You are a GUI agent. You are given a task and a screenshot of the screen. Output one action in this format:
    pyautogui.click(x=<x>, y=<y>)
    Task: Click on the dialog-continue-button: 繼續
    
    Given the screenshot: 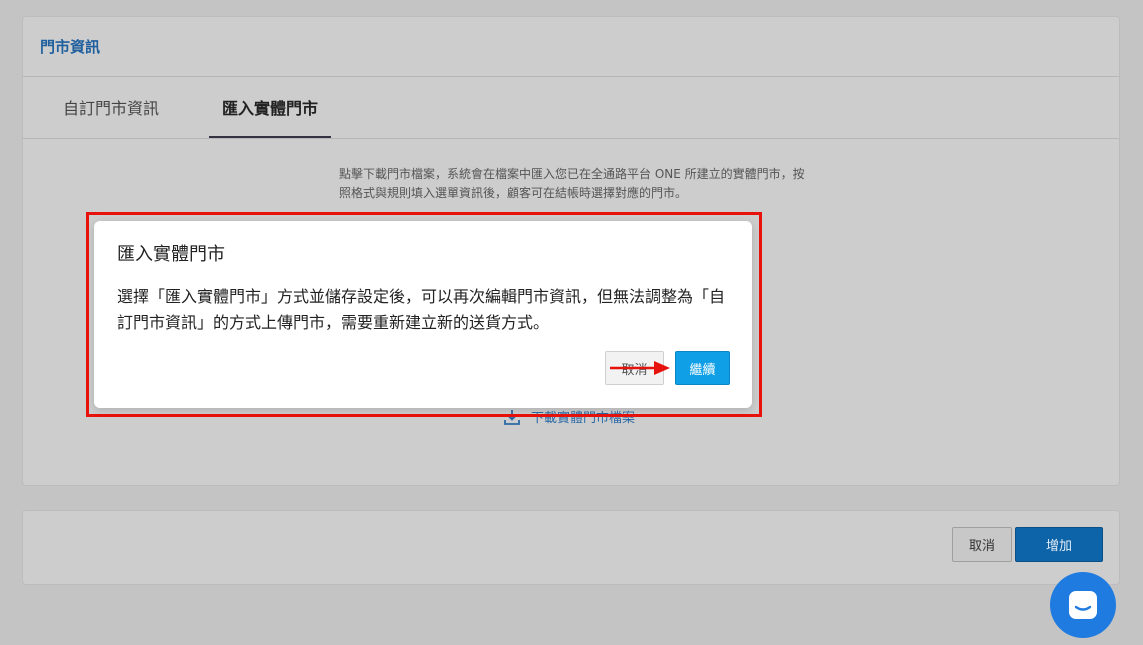 What is the action you would take?
    pyautogui.click(x=702, y=368)
    